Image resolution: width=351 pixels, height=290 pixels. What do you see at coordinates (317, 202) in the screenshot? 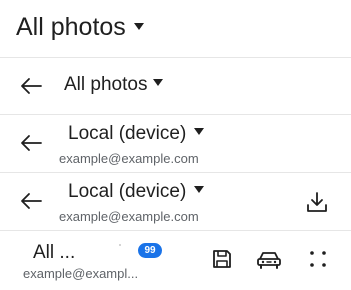
I see `download-icon` at bounding box center [317, 202].